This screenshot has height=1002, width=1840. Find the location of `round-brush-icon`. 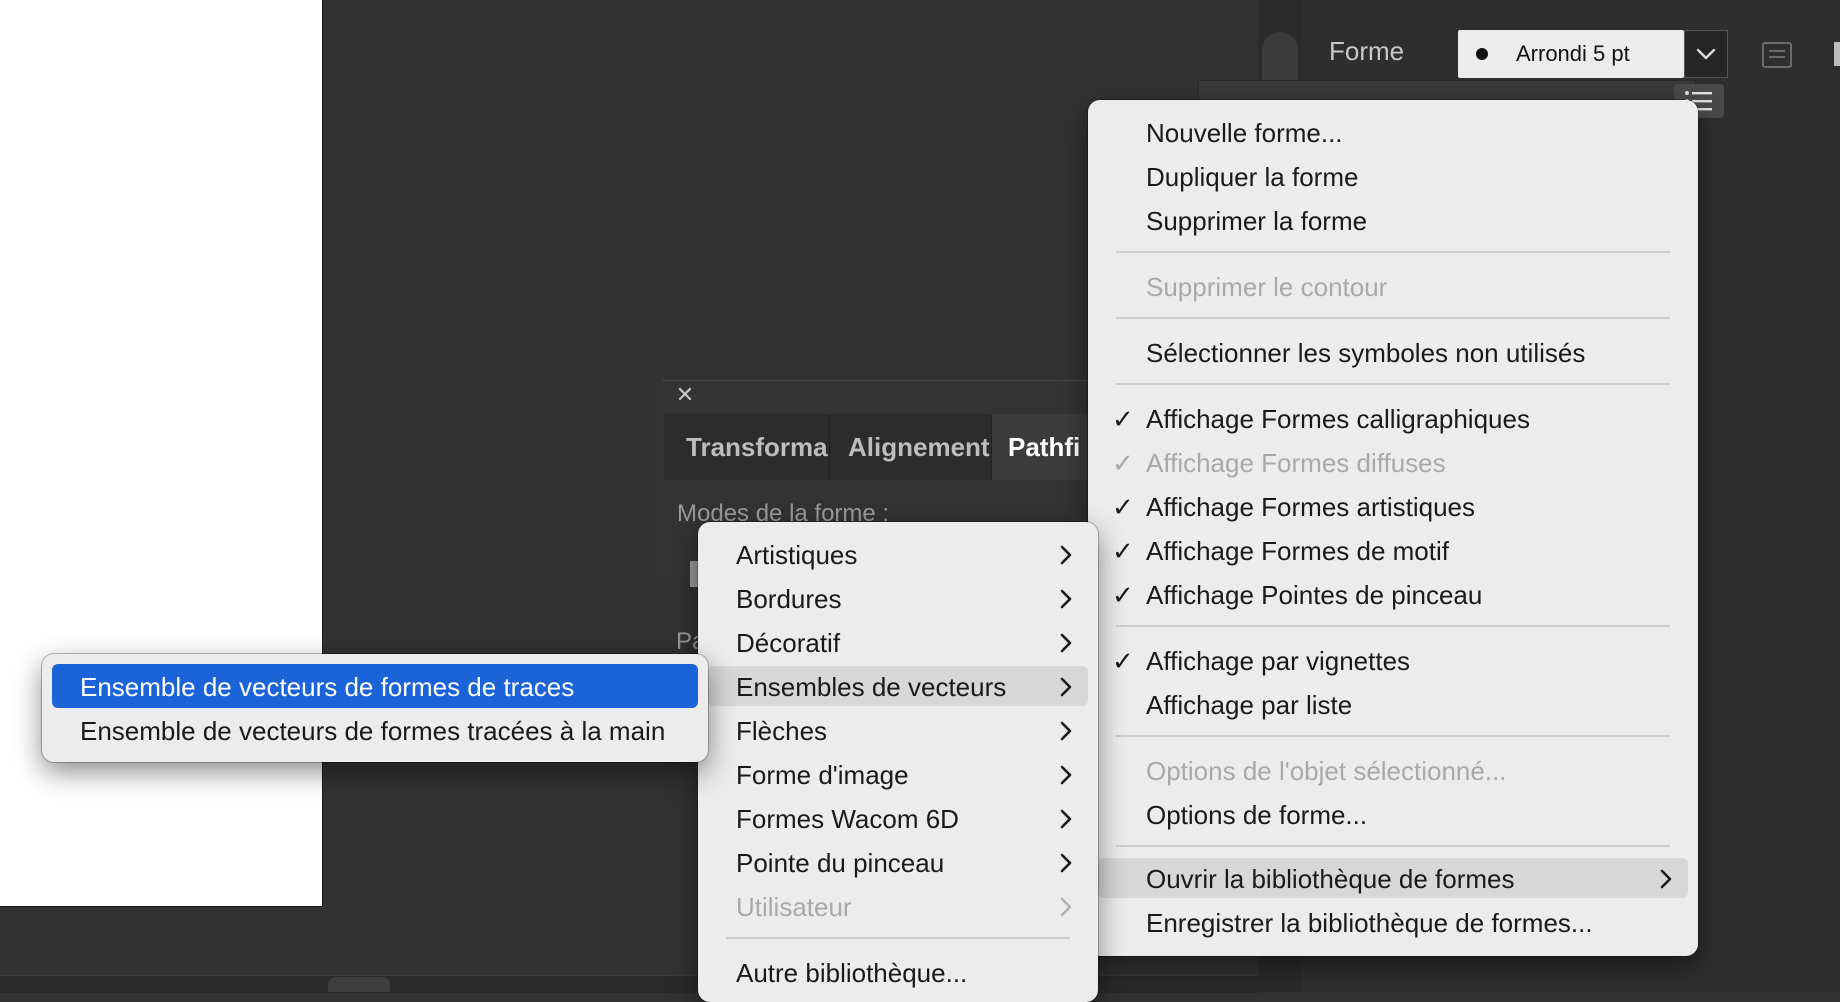

round-brush-icon is located at coordinates (1482, 54).